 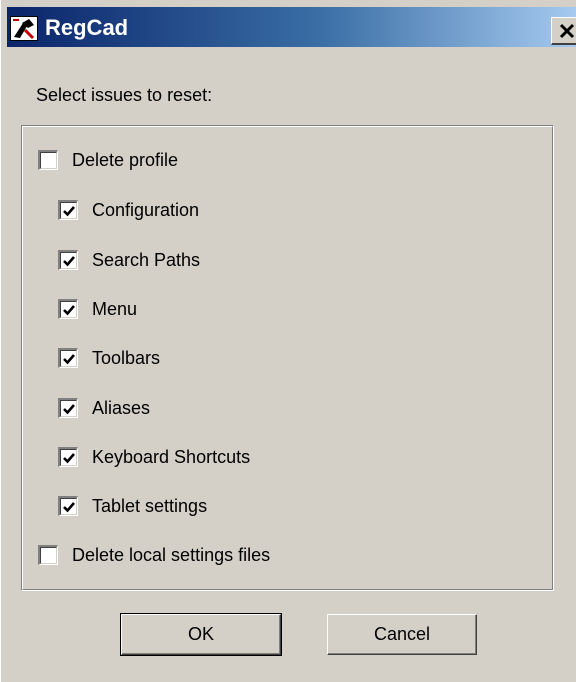 I want to click on configuration-checkbox-row: Configuration, so click(x=128, y=210).